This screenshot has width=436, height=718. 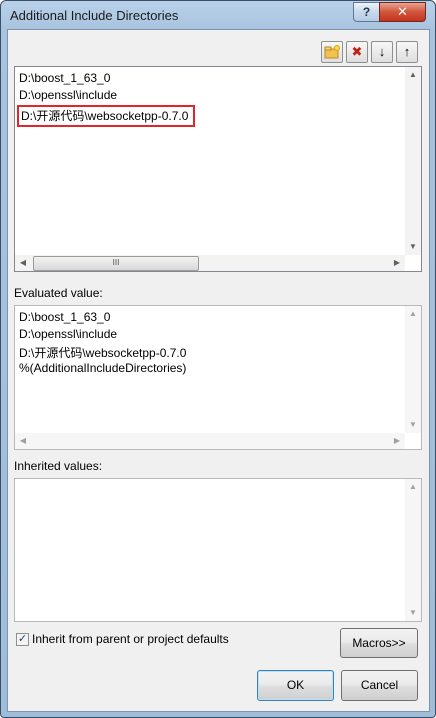 What do you see at coordinates (22, 639) in the screenshot?
I see `inherit-checkbox: ✓` at bounding box center [22, 639].